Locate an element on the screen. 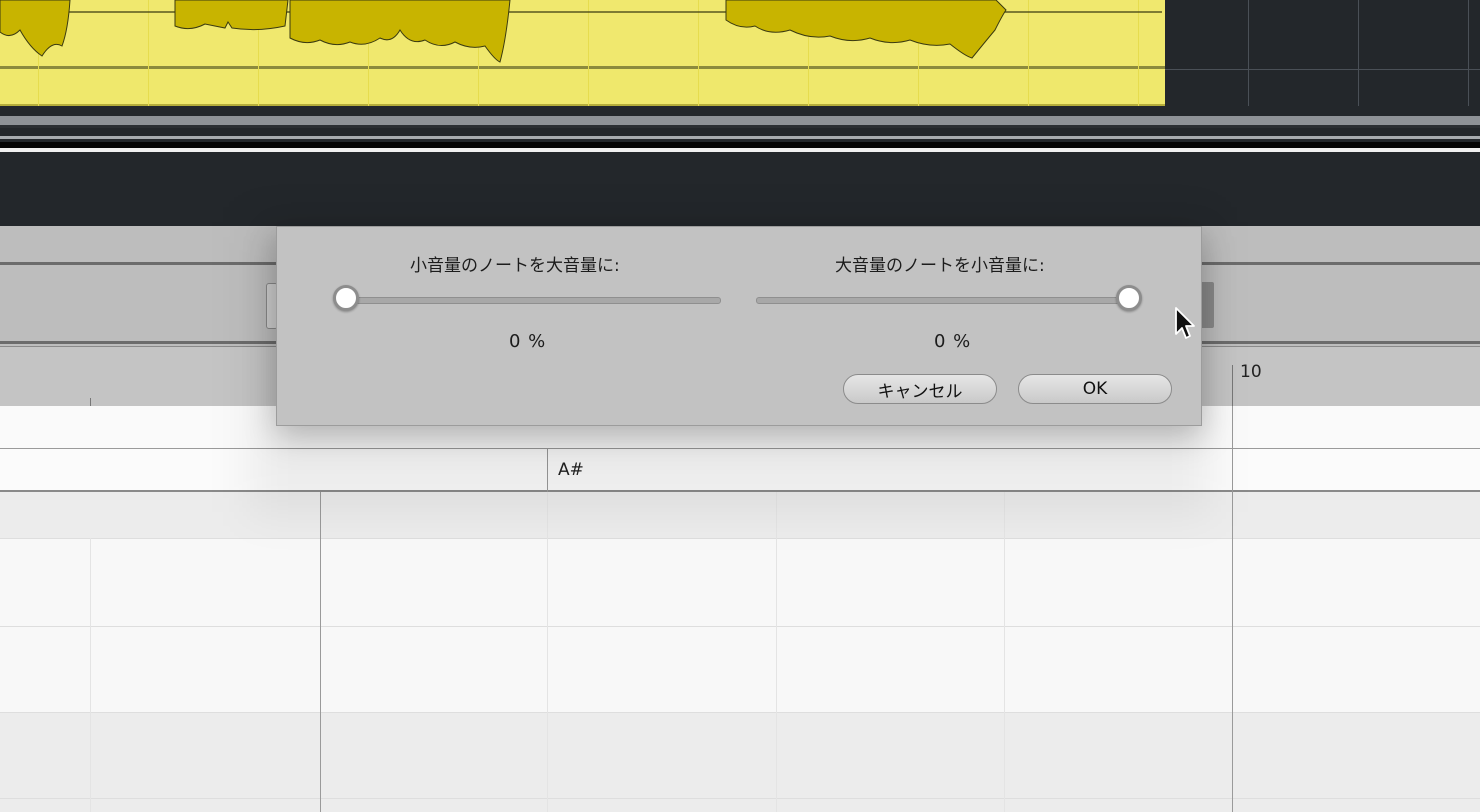  mouse-cursor-icon is located at coordinates (1185, 323).